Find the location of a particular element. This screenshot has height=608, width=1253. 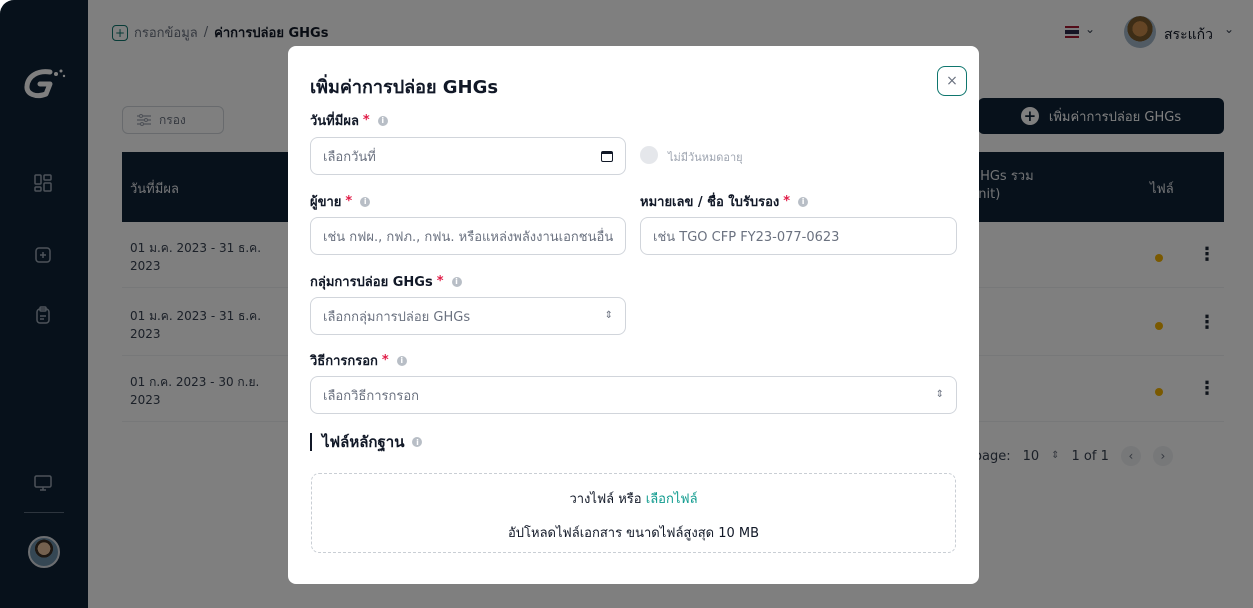

close-icon: × is located at coordinates (952, 81).